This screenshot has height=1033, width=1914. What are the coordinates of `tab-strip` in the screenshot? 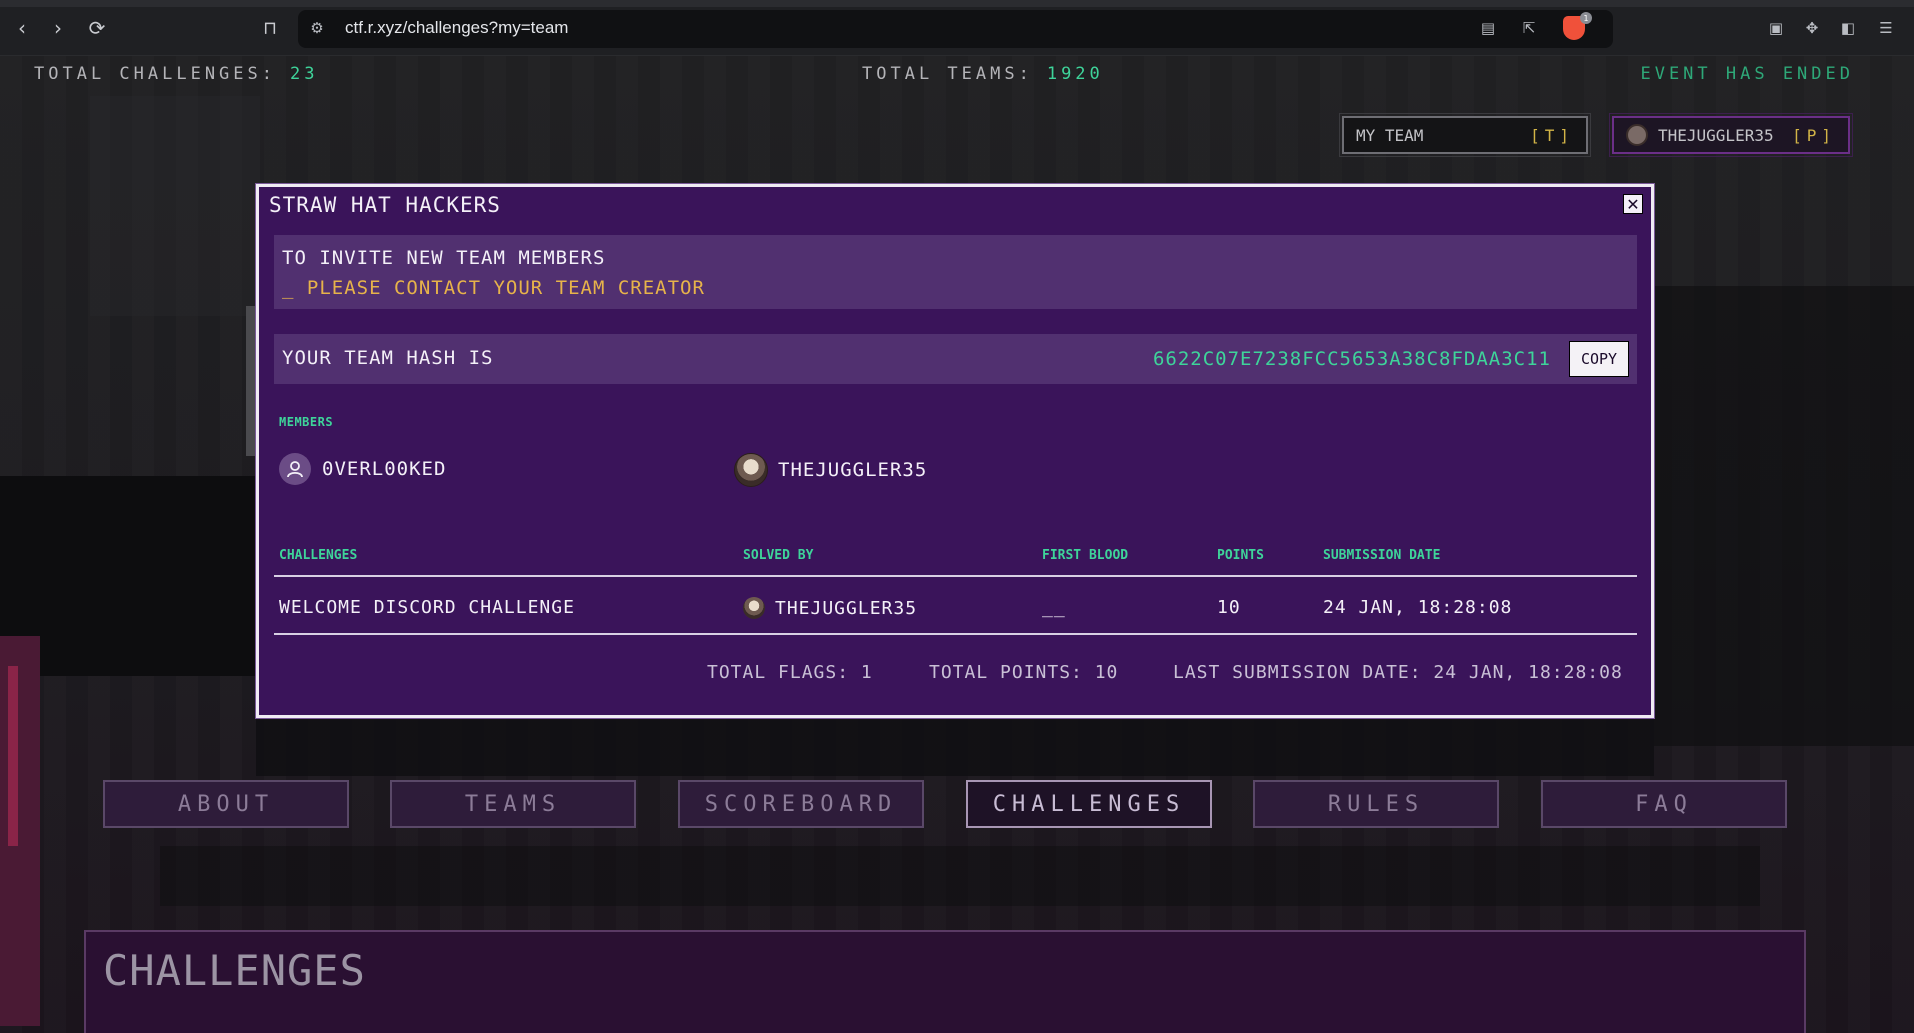 It's located at (957, 3).